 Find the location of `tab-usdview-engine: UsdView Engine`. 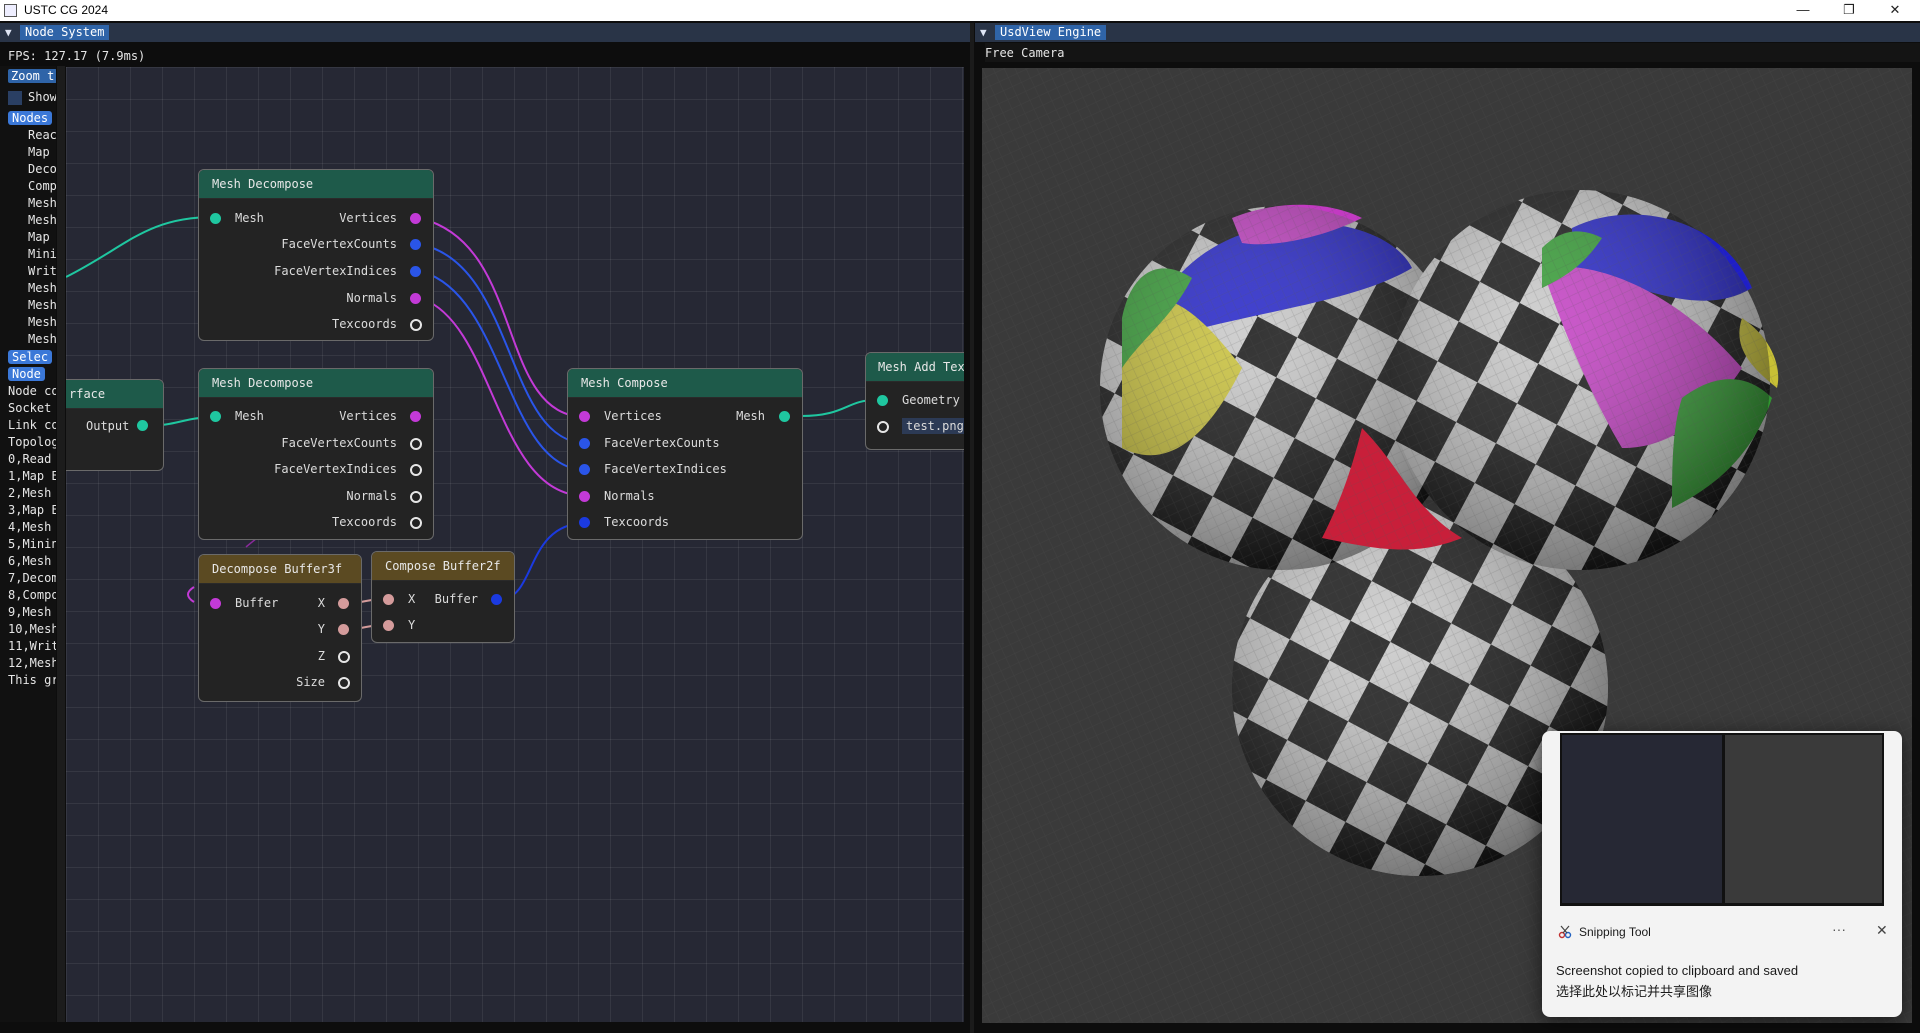

tab-usdview-engine: UsdView Engine is located at coordinates (1051, 32).